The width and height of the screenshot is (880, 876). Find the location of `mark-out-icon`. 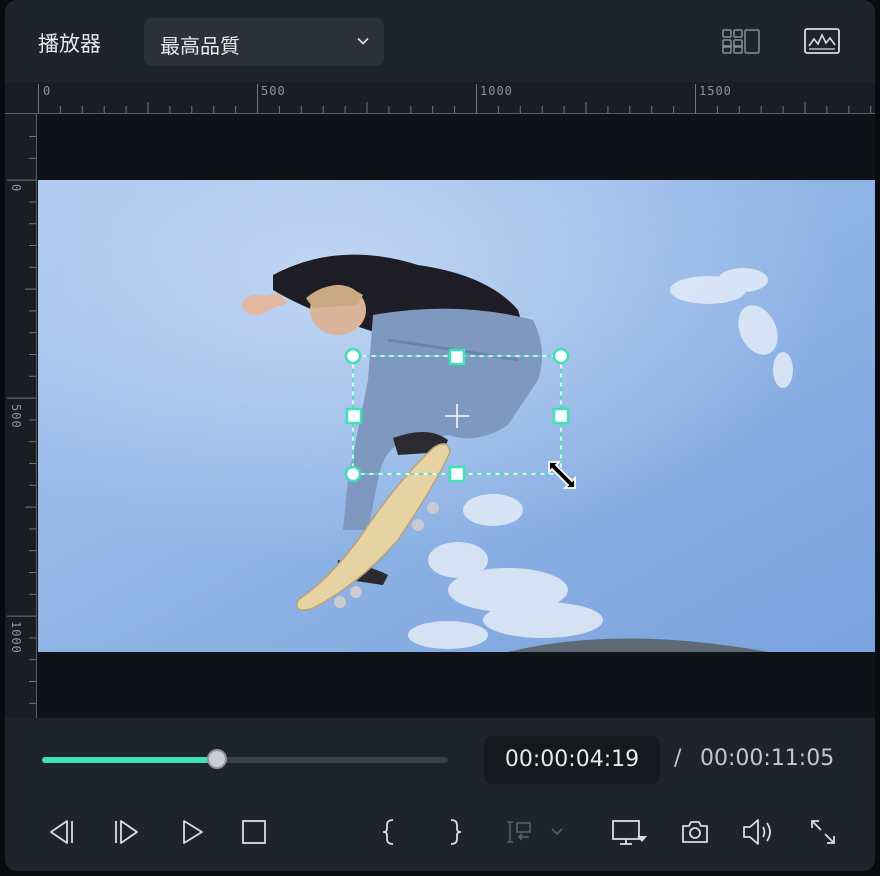

mark-out-icon is located at coordinates (456, 832).